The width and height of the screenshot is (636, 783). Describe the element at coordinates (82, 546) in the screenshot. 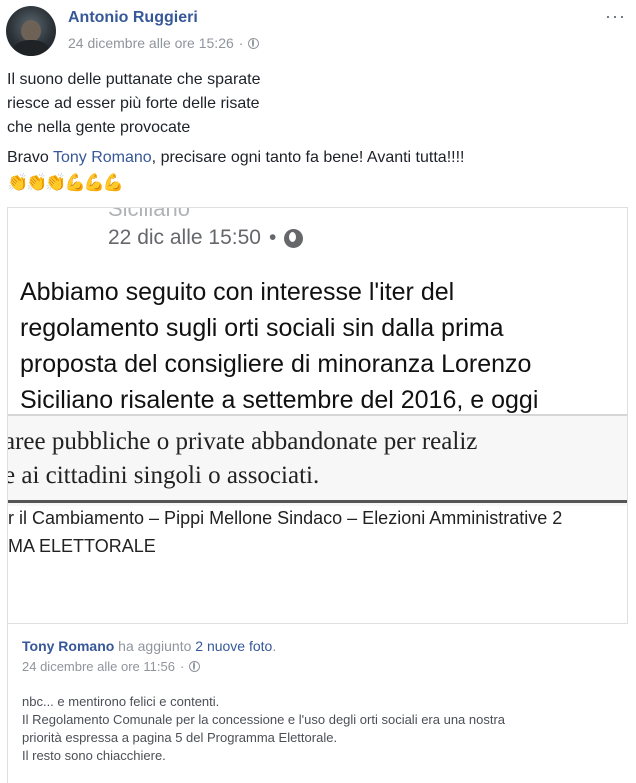

I see `scan-footer-line: MA ELETTORALE` at that location.